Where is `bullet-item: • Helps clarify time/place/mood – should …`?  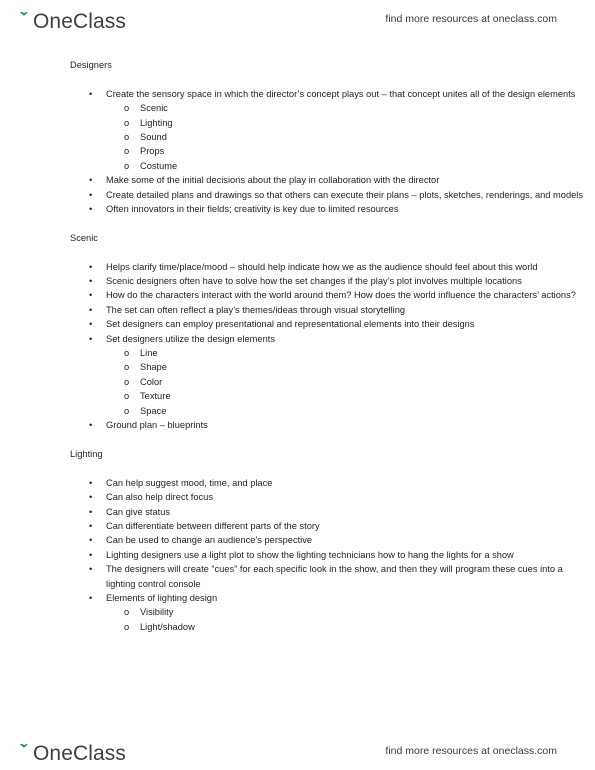
bullet-item: • Helps clarify time/place/mood – should … is located at coordinates (297, 267).